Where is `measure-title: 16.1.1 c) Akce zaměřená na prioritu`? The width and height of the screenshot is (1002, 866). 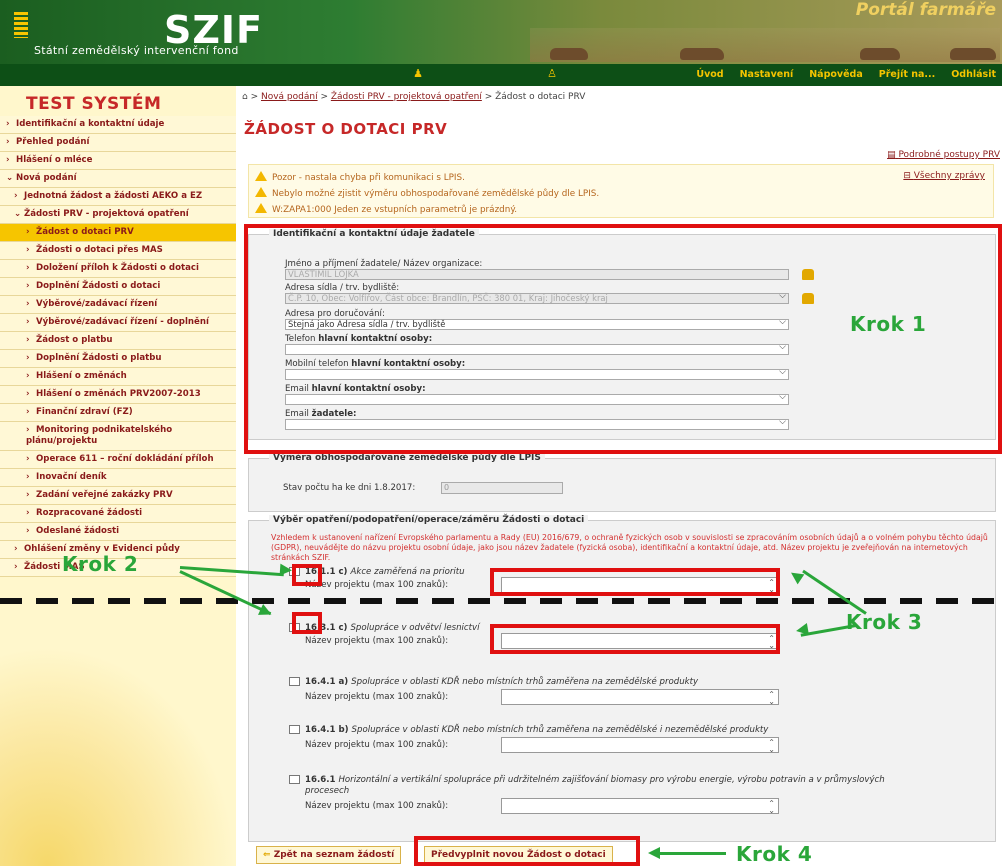
measure-title: 16.1.1 c) Akce zaměřená na prioritu is located at coordinates (385, 572).